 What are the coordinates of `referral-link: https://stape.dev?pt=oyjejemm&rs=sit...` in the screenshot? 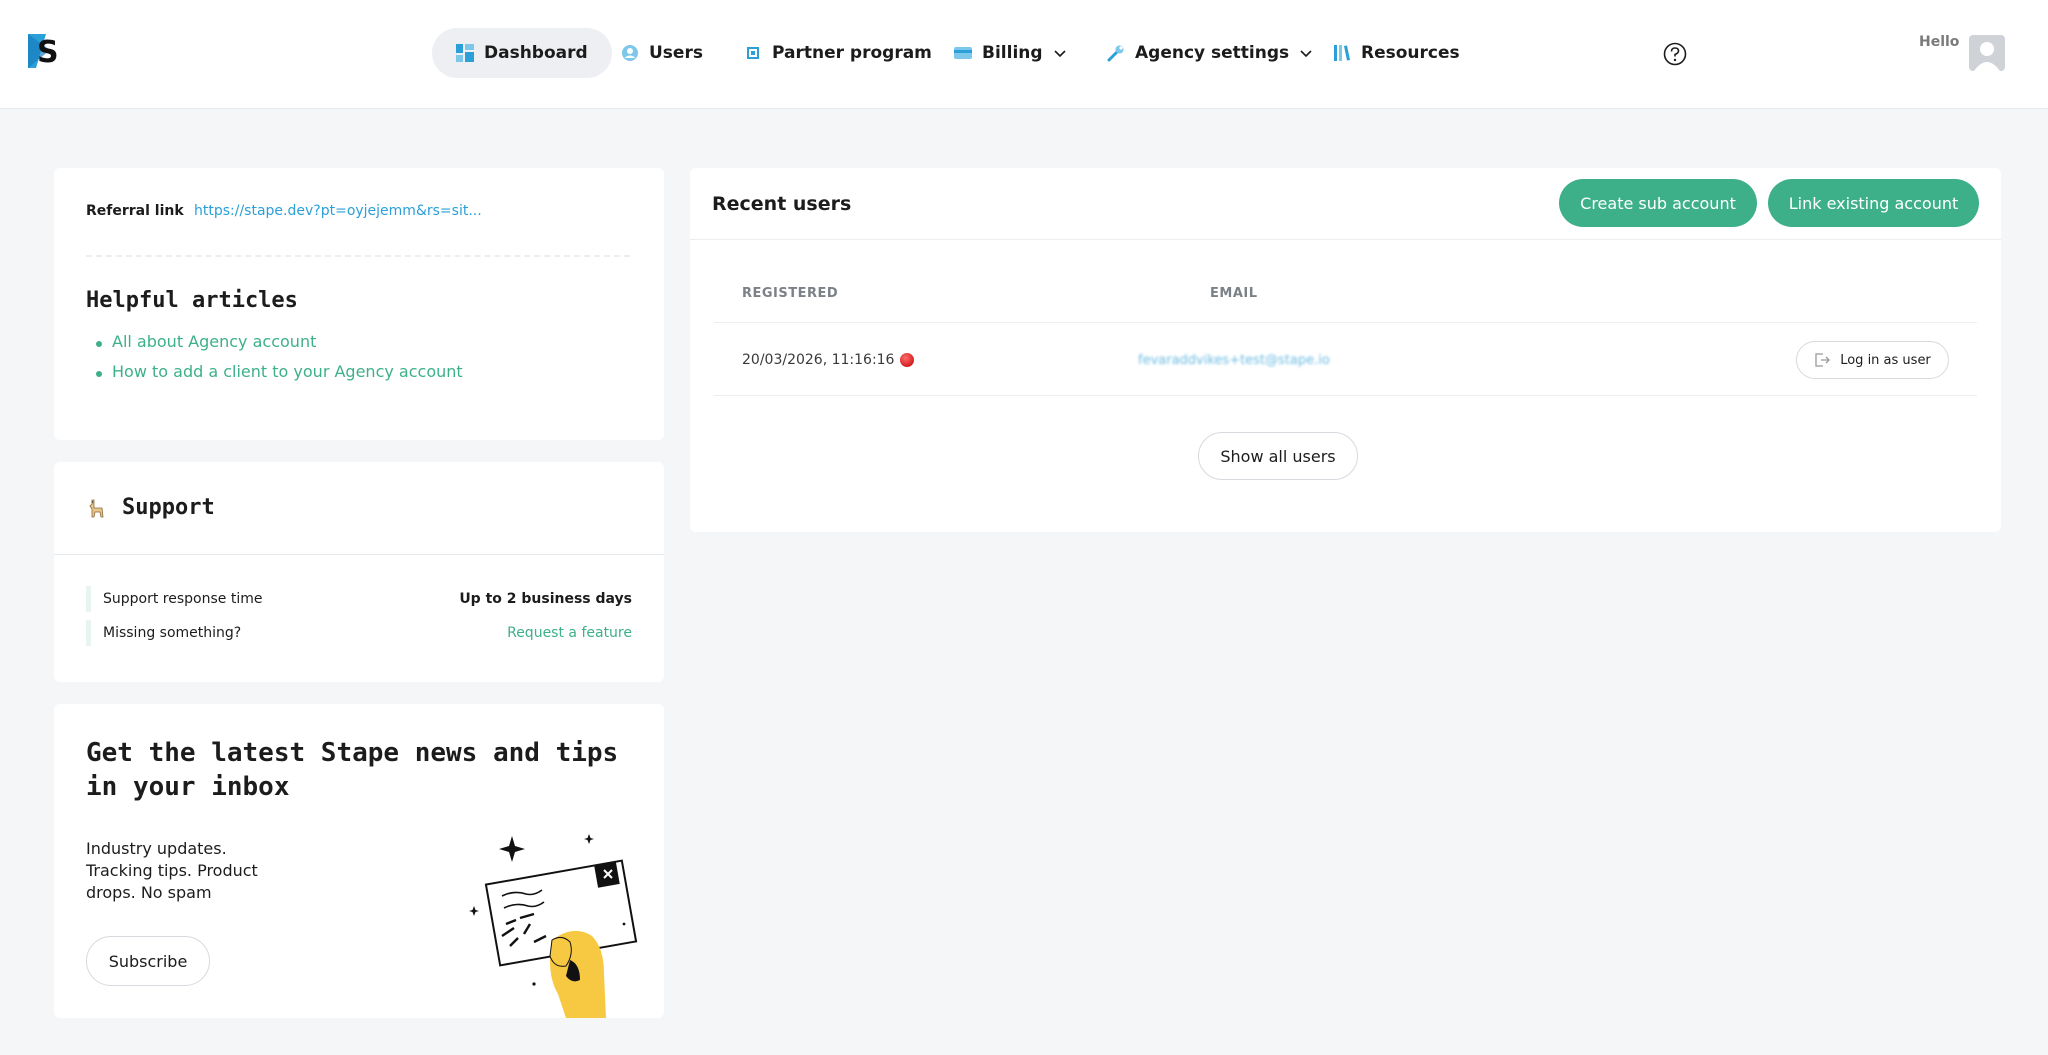 It's located at (338, 211).